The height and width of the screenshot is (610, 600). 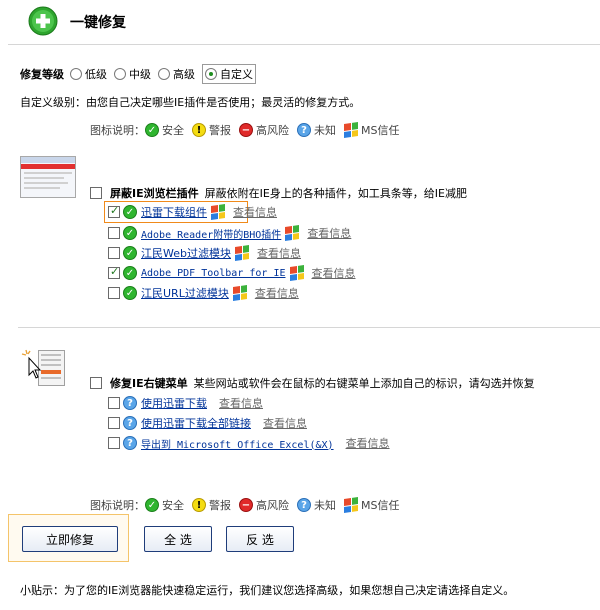 I want to click on plugin-name-link: Adobe Reader附带的BHO插件, so click(x=211, y=233).